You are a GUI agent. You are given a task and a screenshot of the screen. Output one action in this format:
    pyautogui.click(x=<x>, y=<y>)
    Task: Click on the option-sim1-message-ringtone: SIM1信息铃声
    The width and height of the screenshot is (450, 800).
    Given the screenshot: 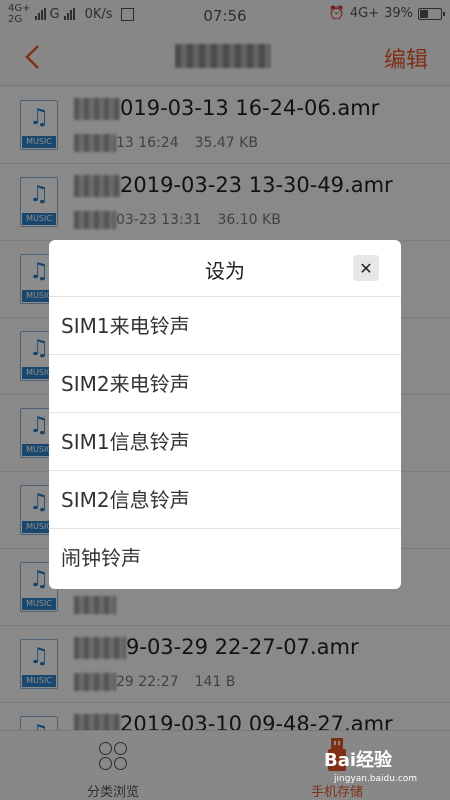 What is the action you would take?
    pyautogui.click(x=225, y=442)
    